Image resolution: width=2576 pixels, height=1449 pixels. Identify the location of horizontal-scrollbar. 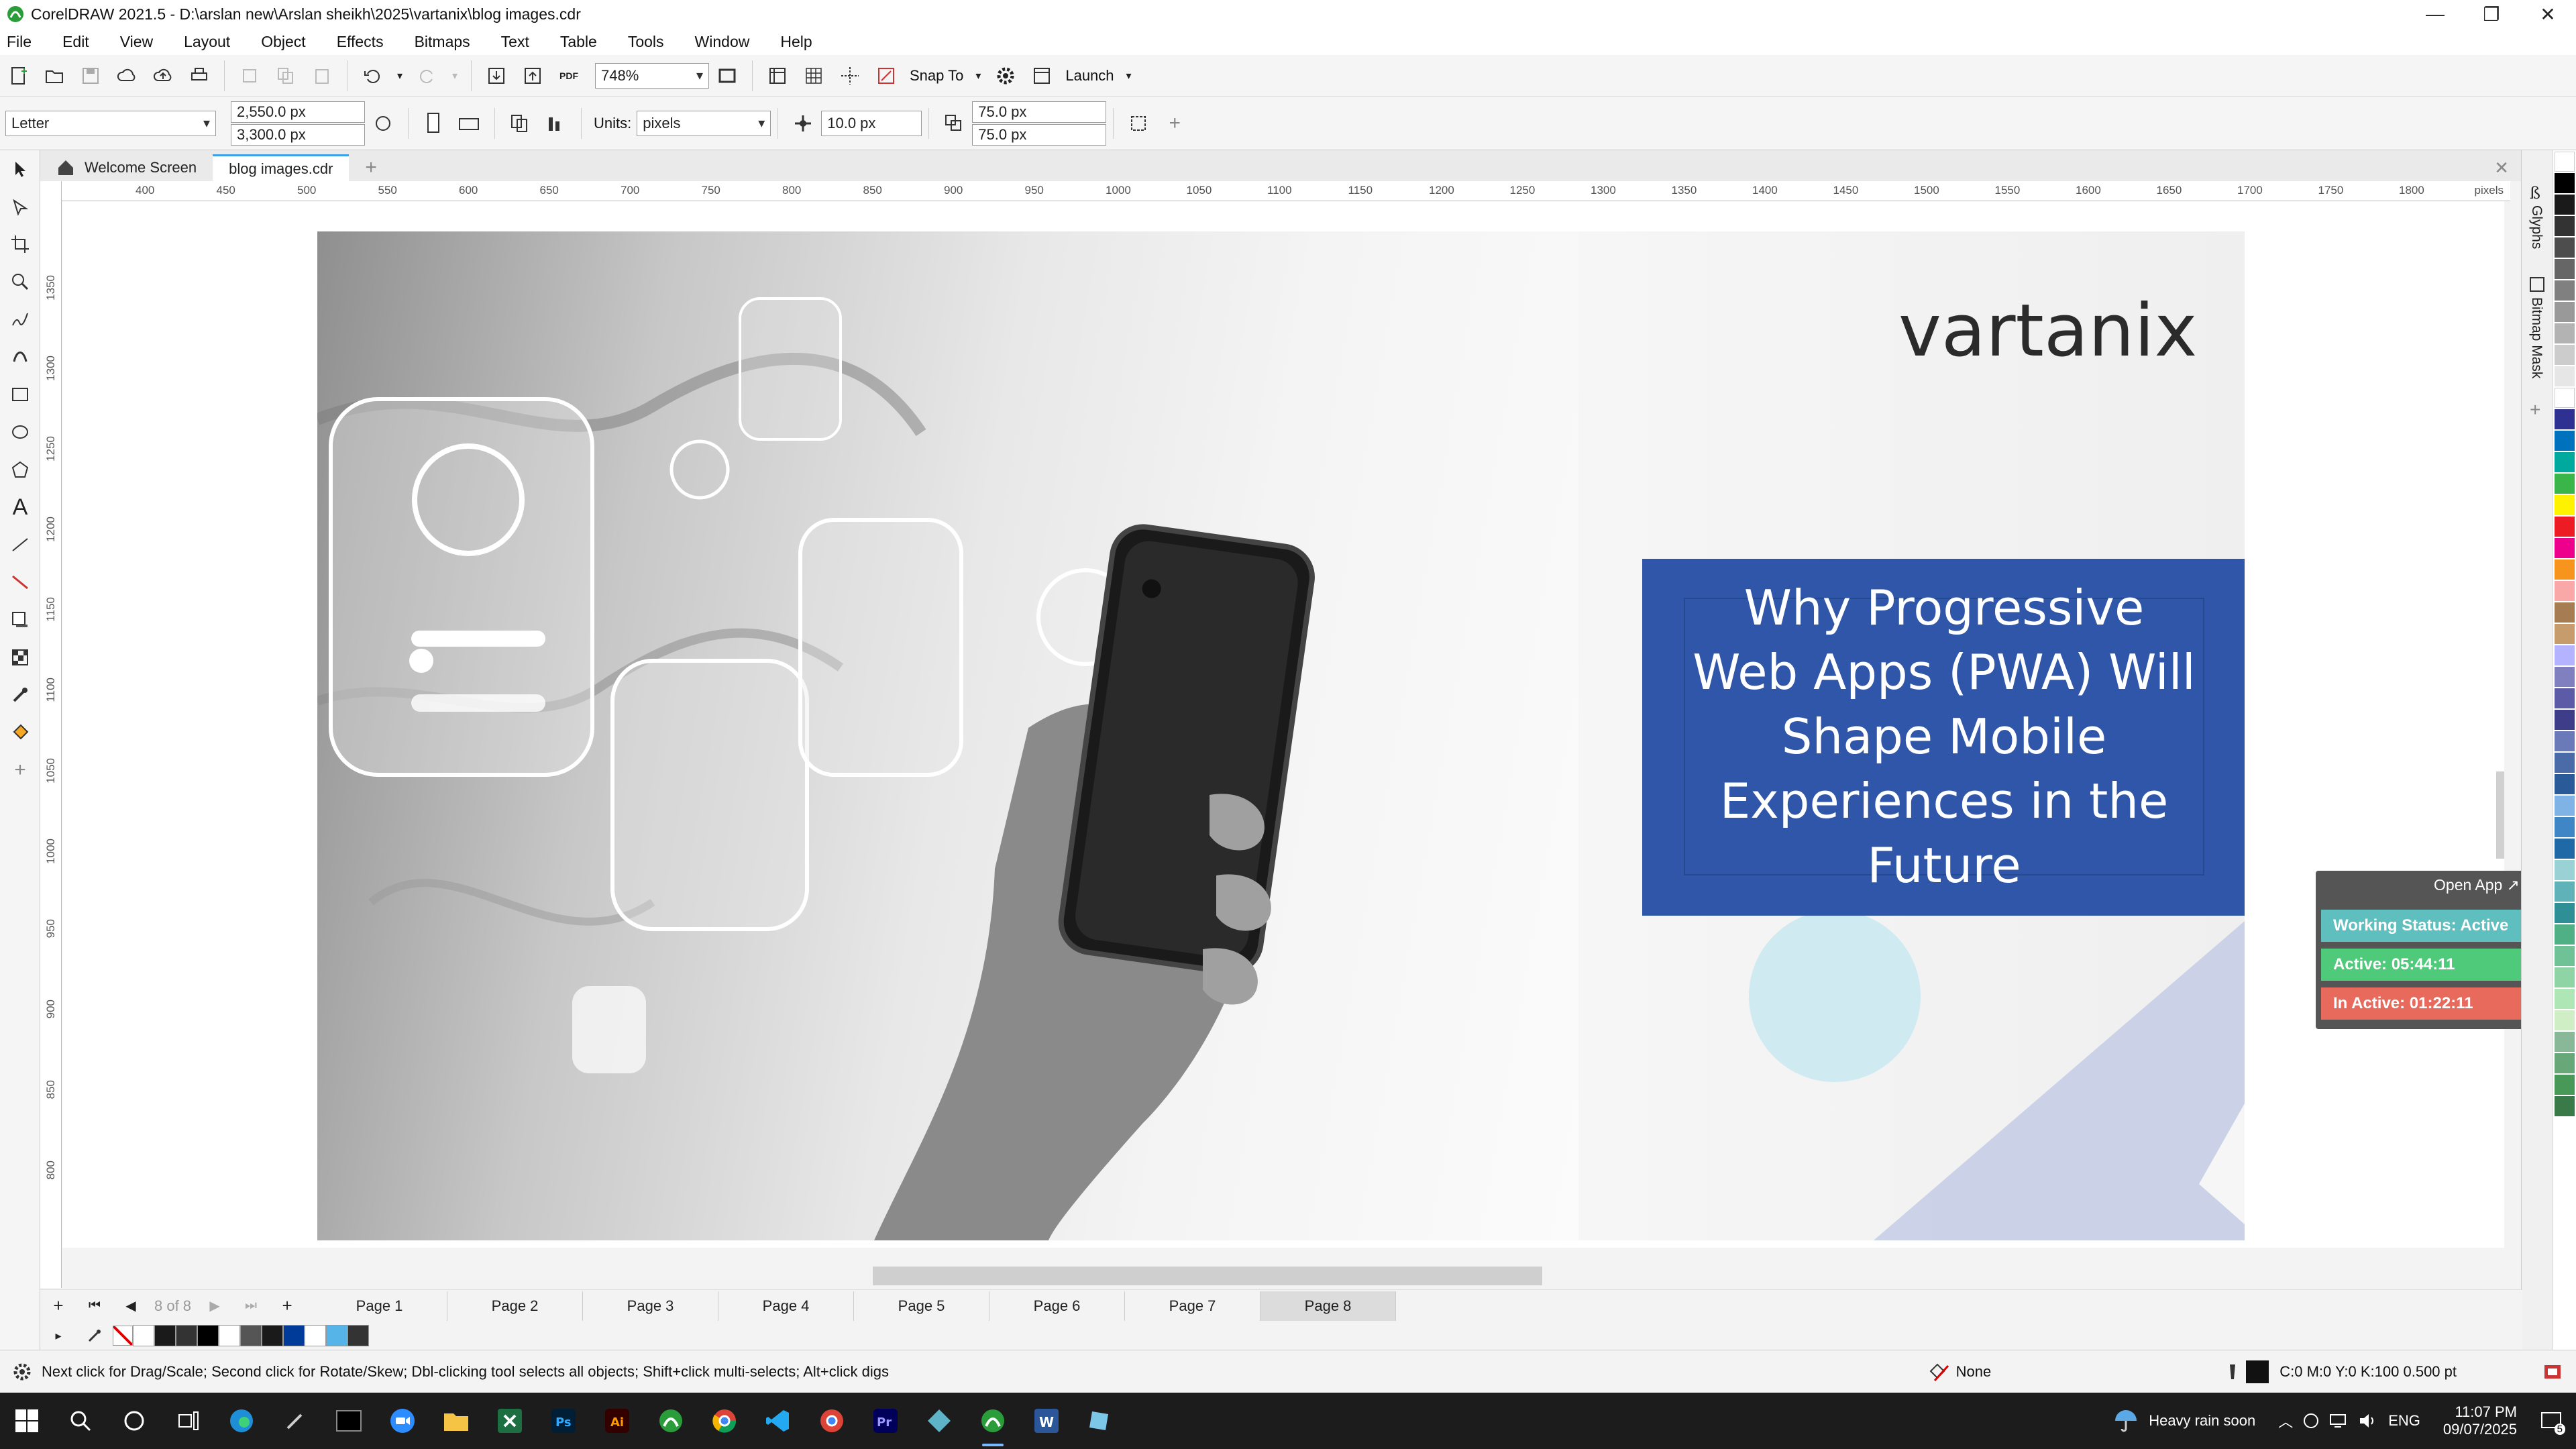
(1283, 1276).